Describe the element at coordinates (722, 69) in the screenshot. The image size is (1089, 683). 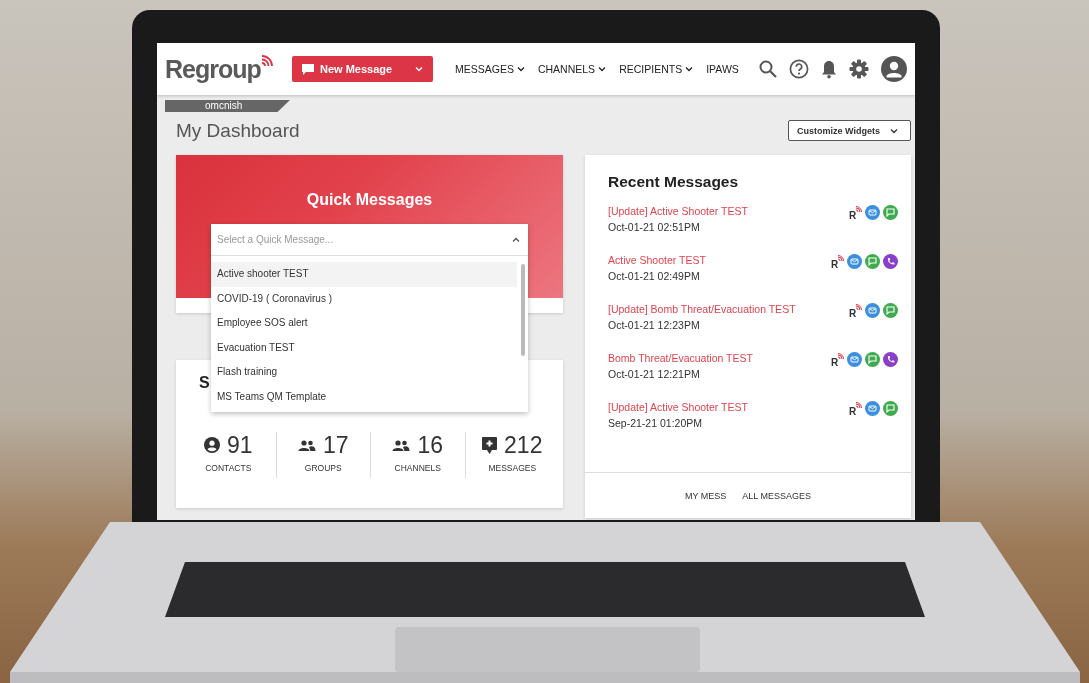
I see `nav-link: IPAWS` at that location.